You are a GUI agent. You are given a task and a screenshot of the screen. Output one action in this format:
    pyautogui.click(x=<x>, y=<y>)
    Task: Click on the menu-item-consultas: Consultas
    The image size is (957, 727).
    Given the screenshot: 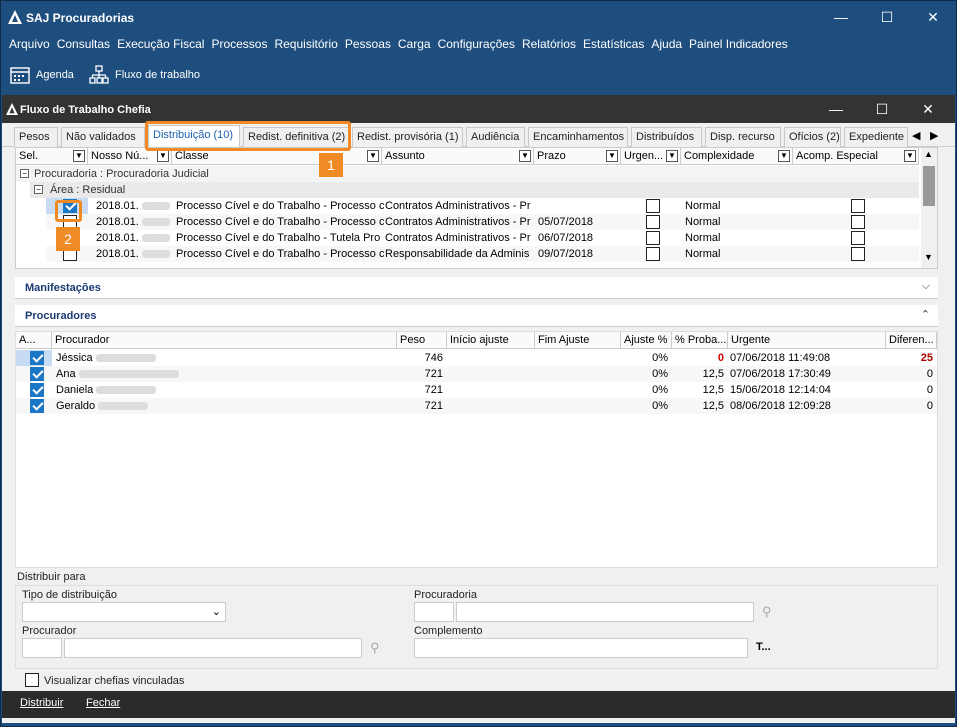 What is the action you would take?
    pyautogui.click(x=83, y=44)
    